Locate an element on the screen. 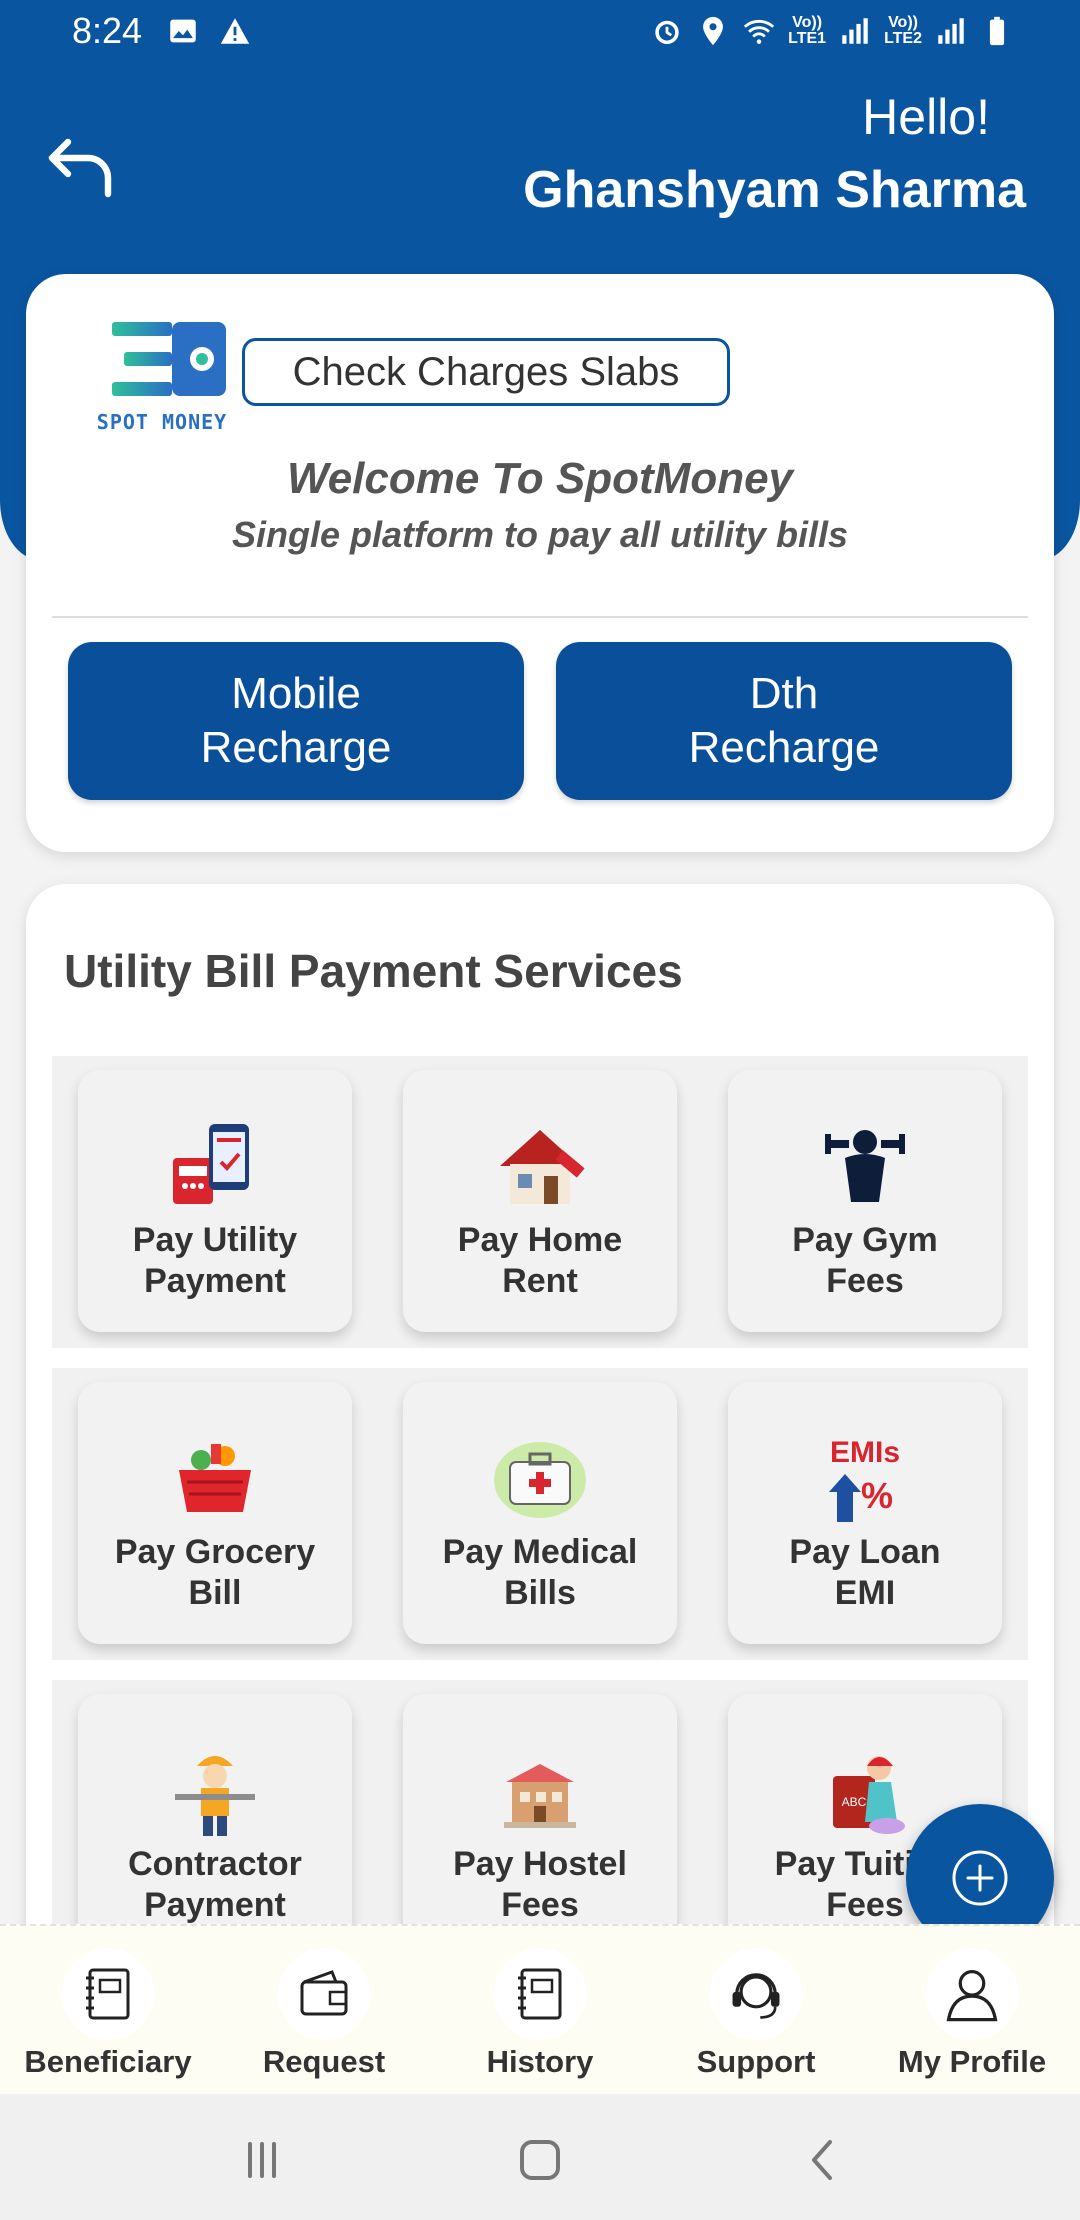 Image resolution: width=1080 pixels, height=2220 pixels. warning-icon is located at coordinates (235, 31).